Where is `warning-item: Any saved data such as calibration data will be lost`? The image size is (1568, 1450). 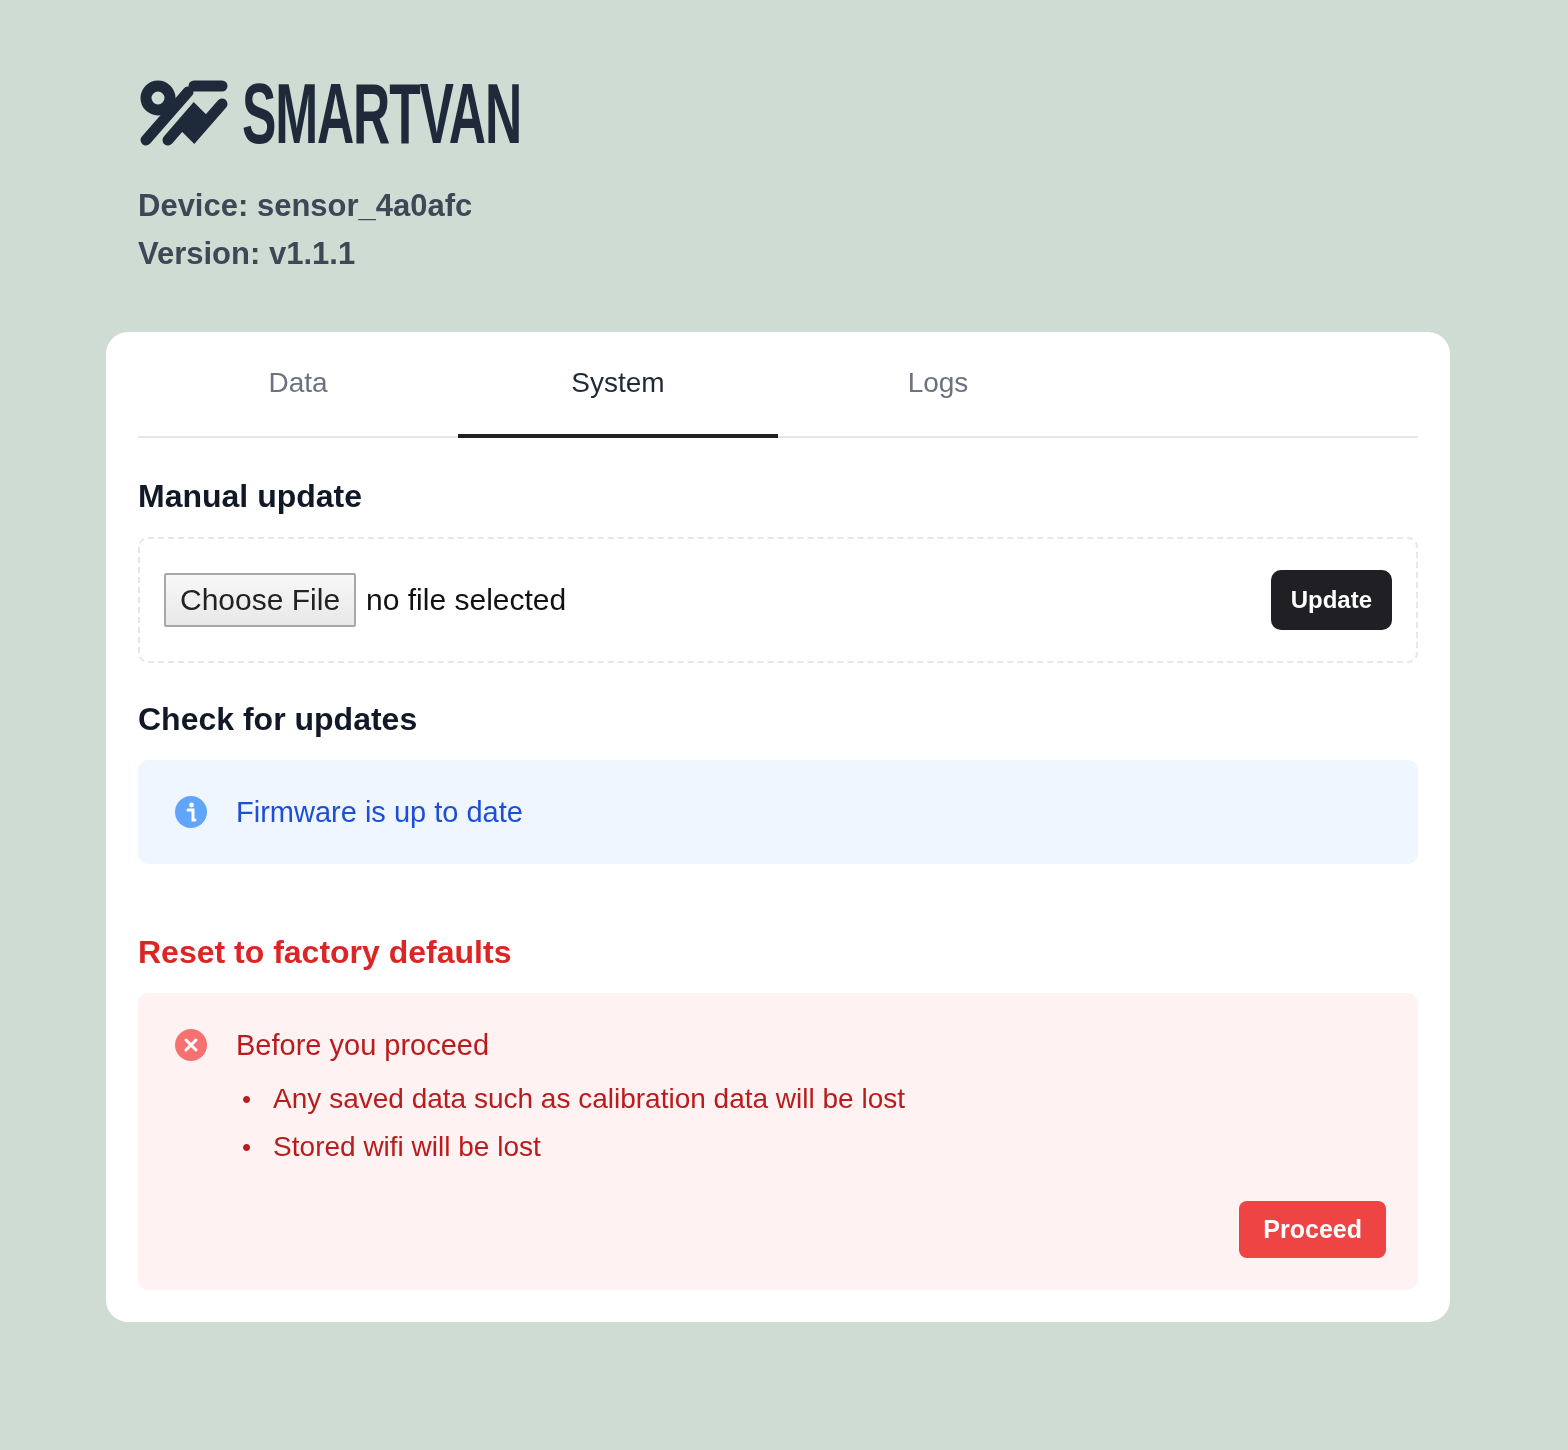
warning-item: Any saved data such as calibration data will be lost is located at coordinates (589, 1099).